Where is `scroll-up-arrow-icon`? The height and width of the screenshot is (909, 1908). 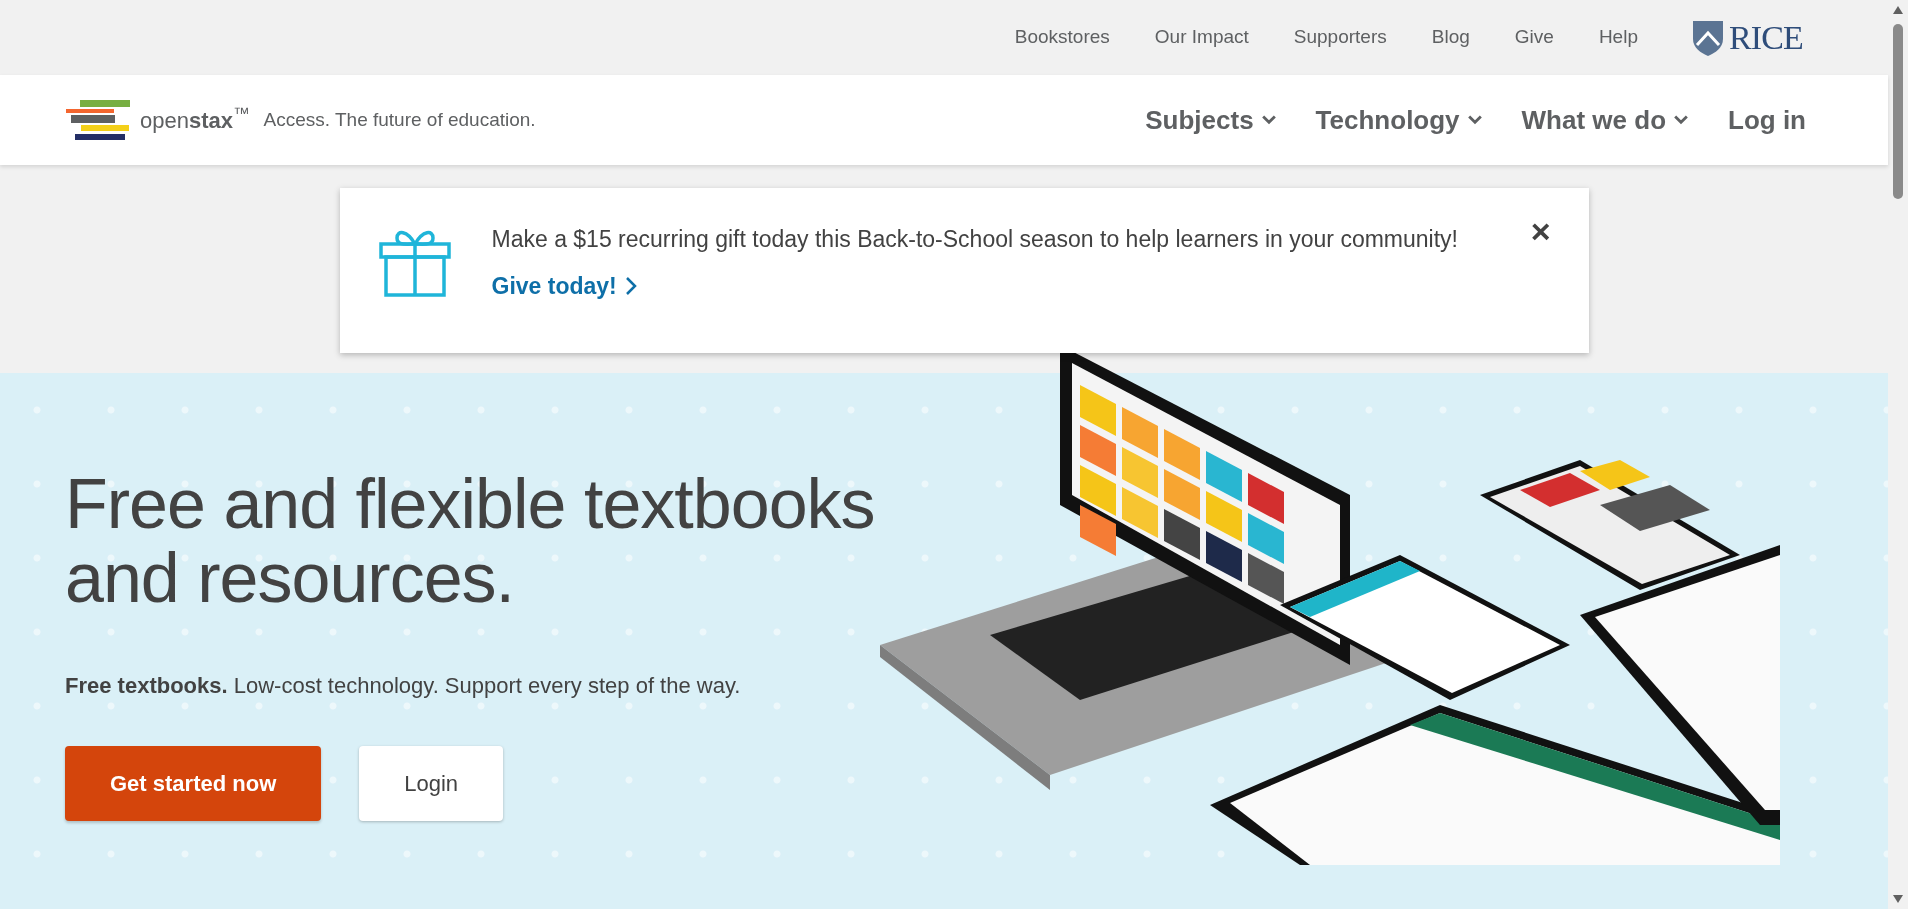
scroll-up-arrow-icon is located at coordinates (1898, 10).